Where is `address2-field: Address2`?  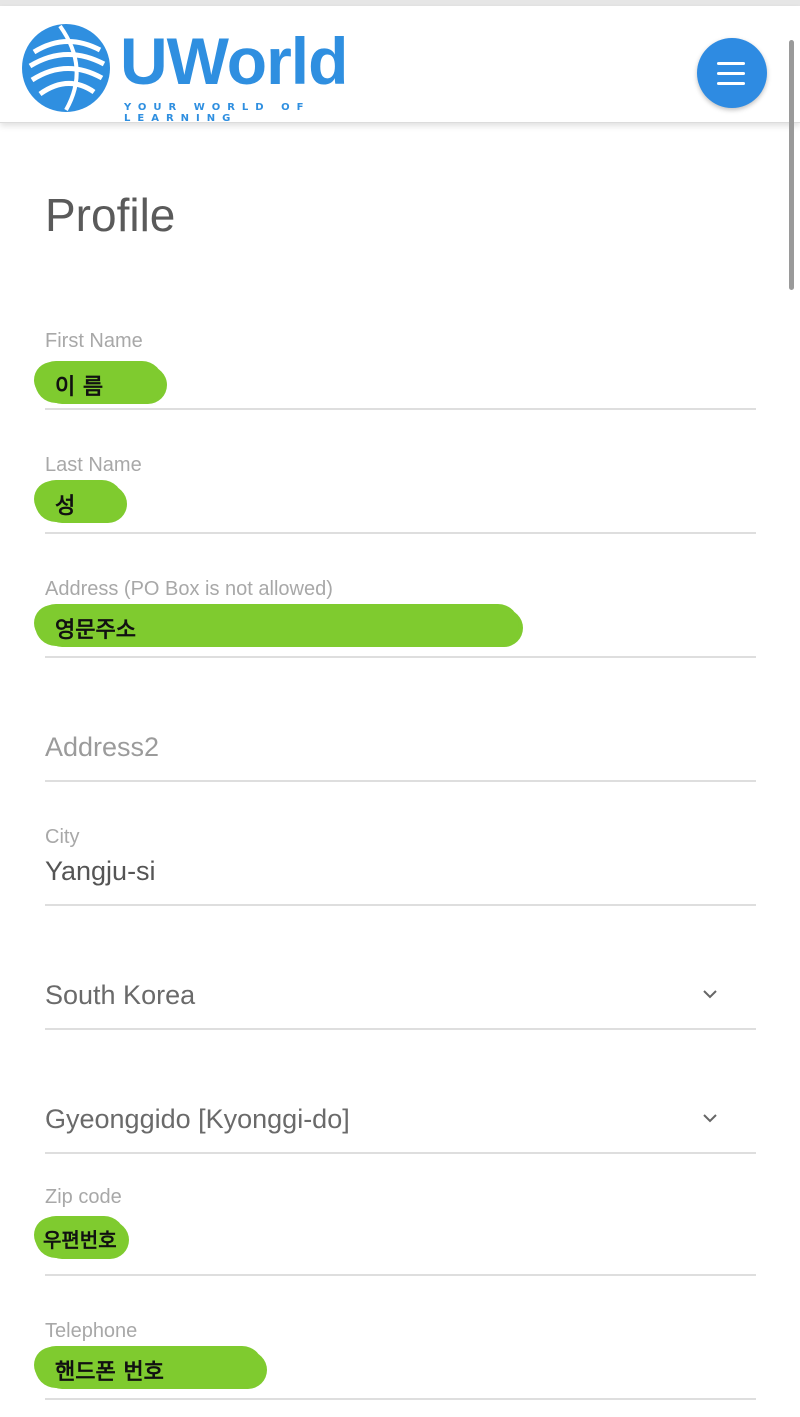
address2-field: Address2 is located at coordinates (400, 741).